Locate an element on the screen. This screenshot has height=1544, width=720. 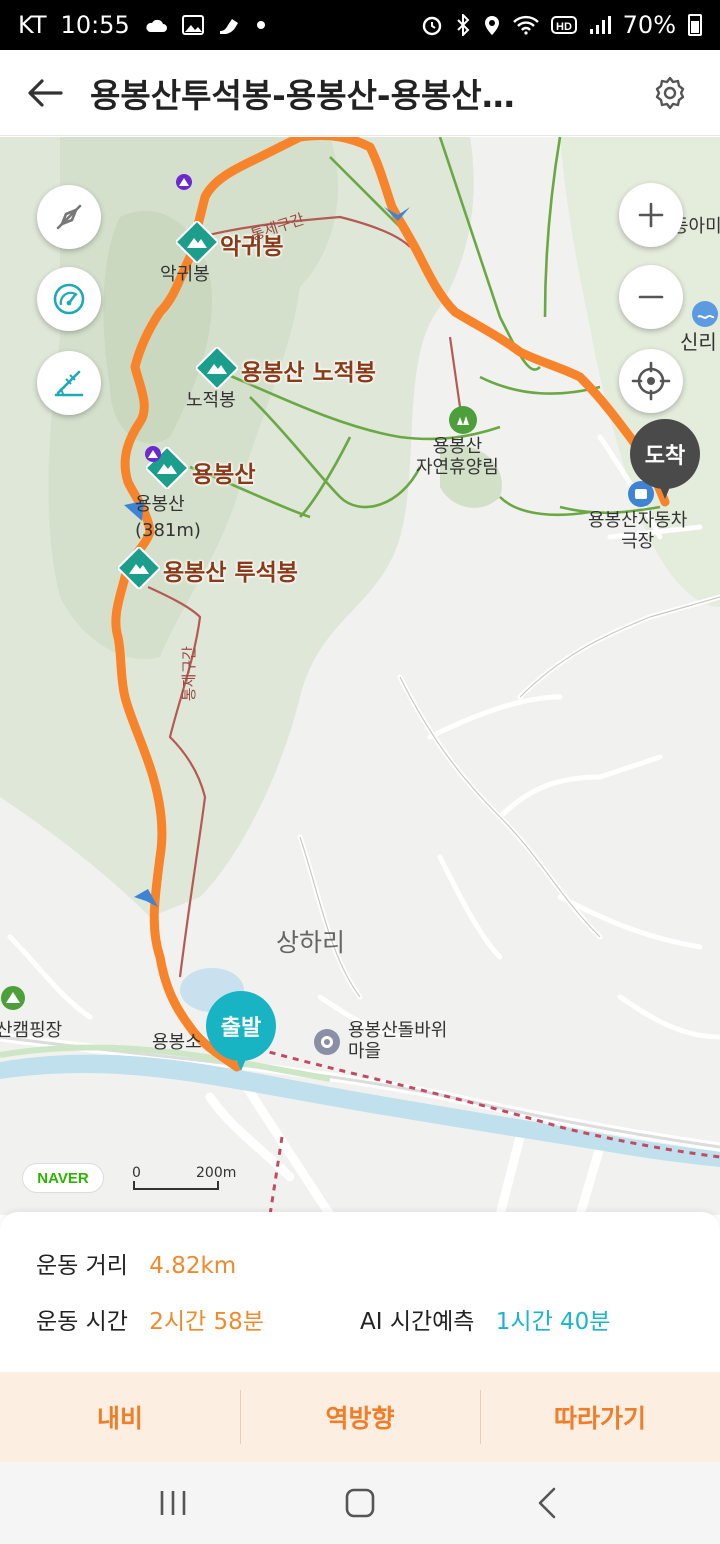
duration-label: 운동 시간 is located at coordinates (82, 1322).